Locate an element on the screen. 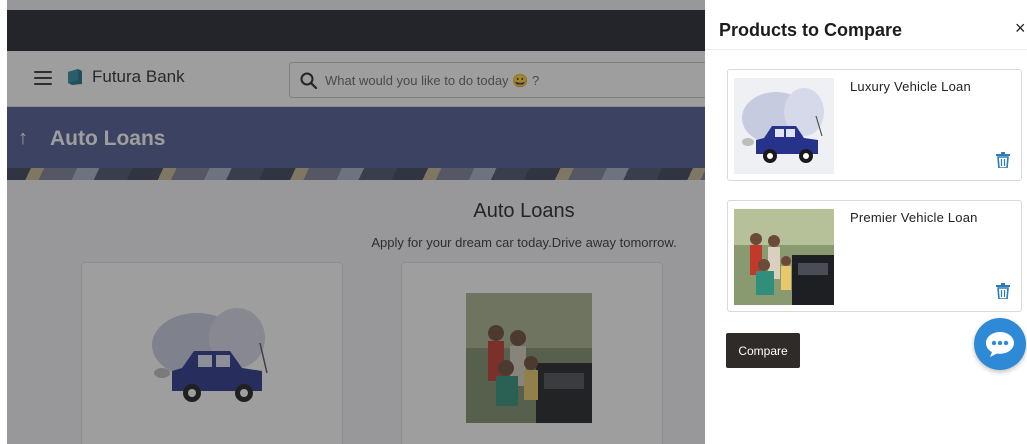 Image resolution: width=1027 pixels, height=444 pixels. chat-icon is located at coordinates (1000, 344).